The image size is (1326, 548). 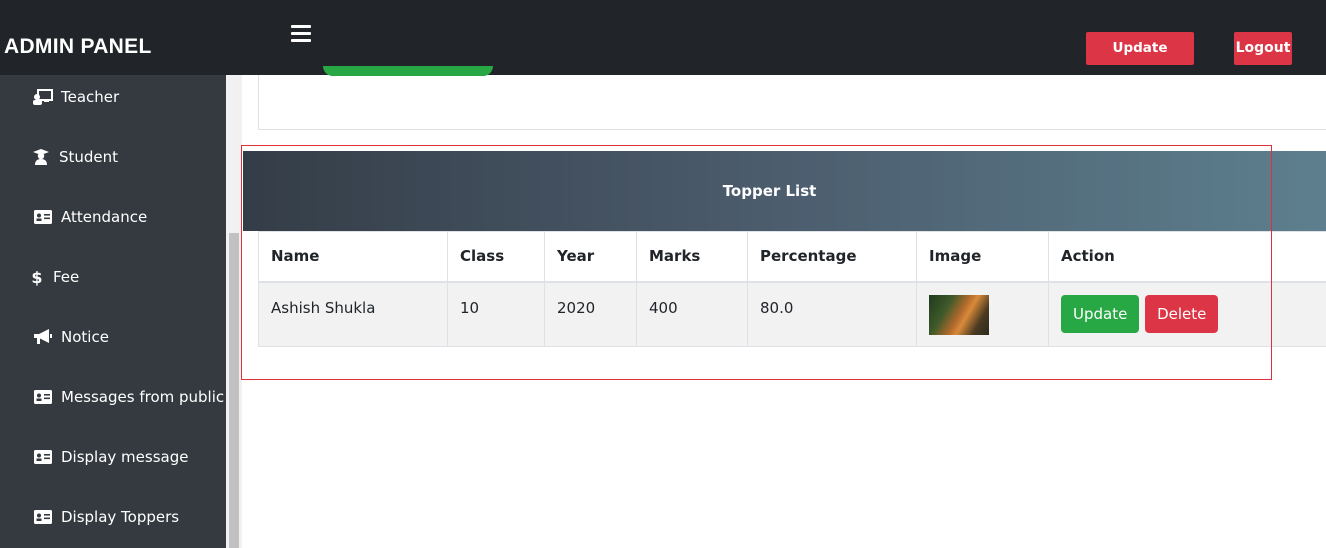 I want to click on previous-card, so click(x=792, y=102).